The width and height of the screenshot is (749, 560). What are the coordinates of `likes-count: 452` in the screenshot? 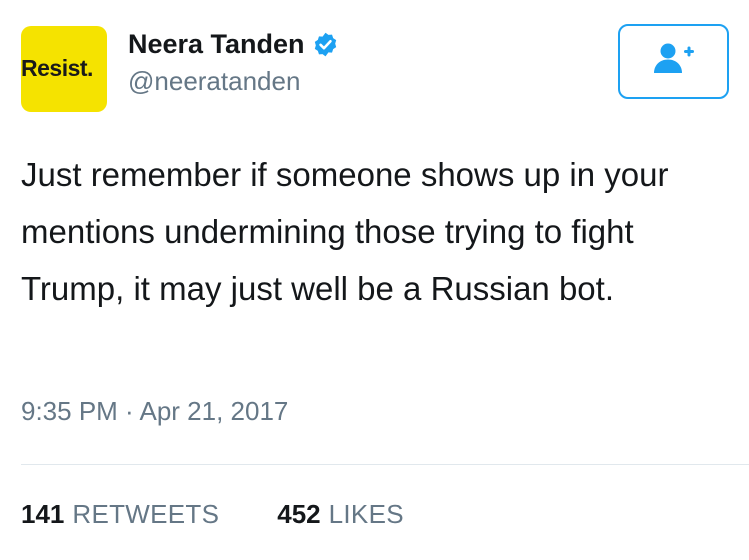 It's located at (299, 514).